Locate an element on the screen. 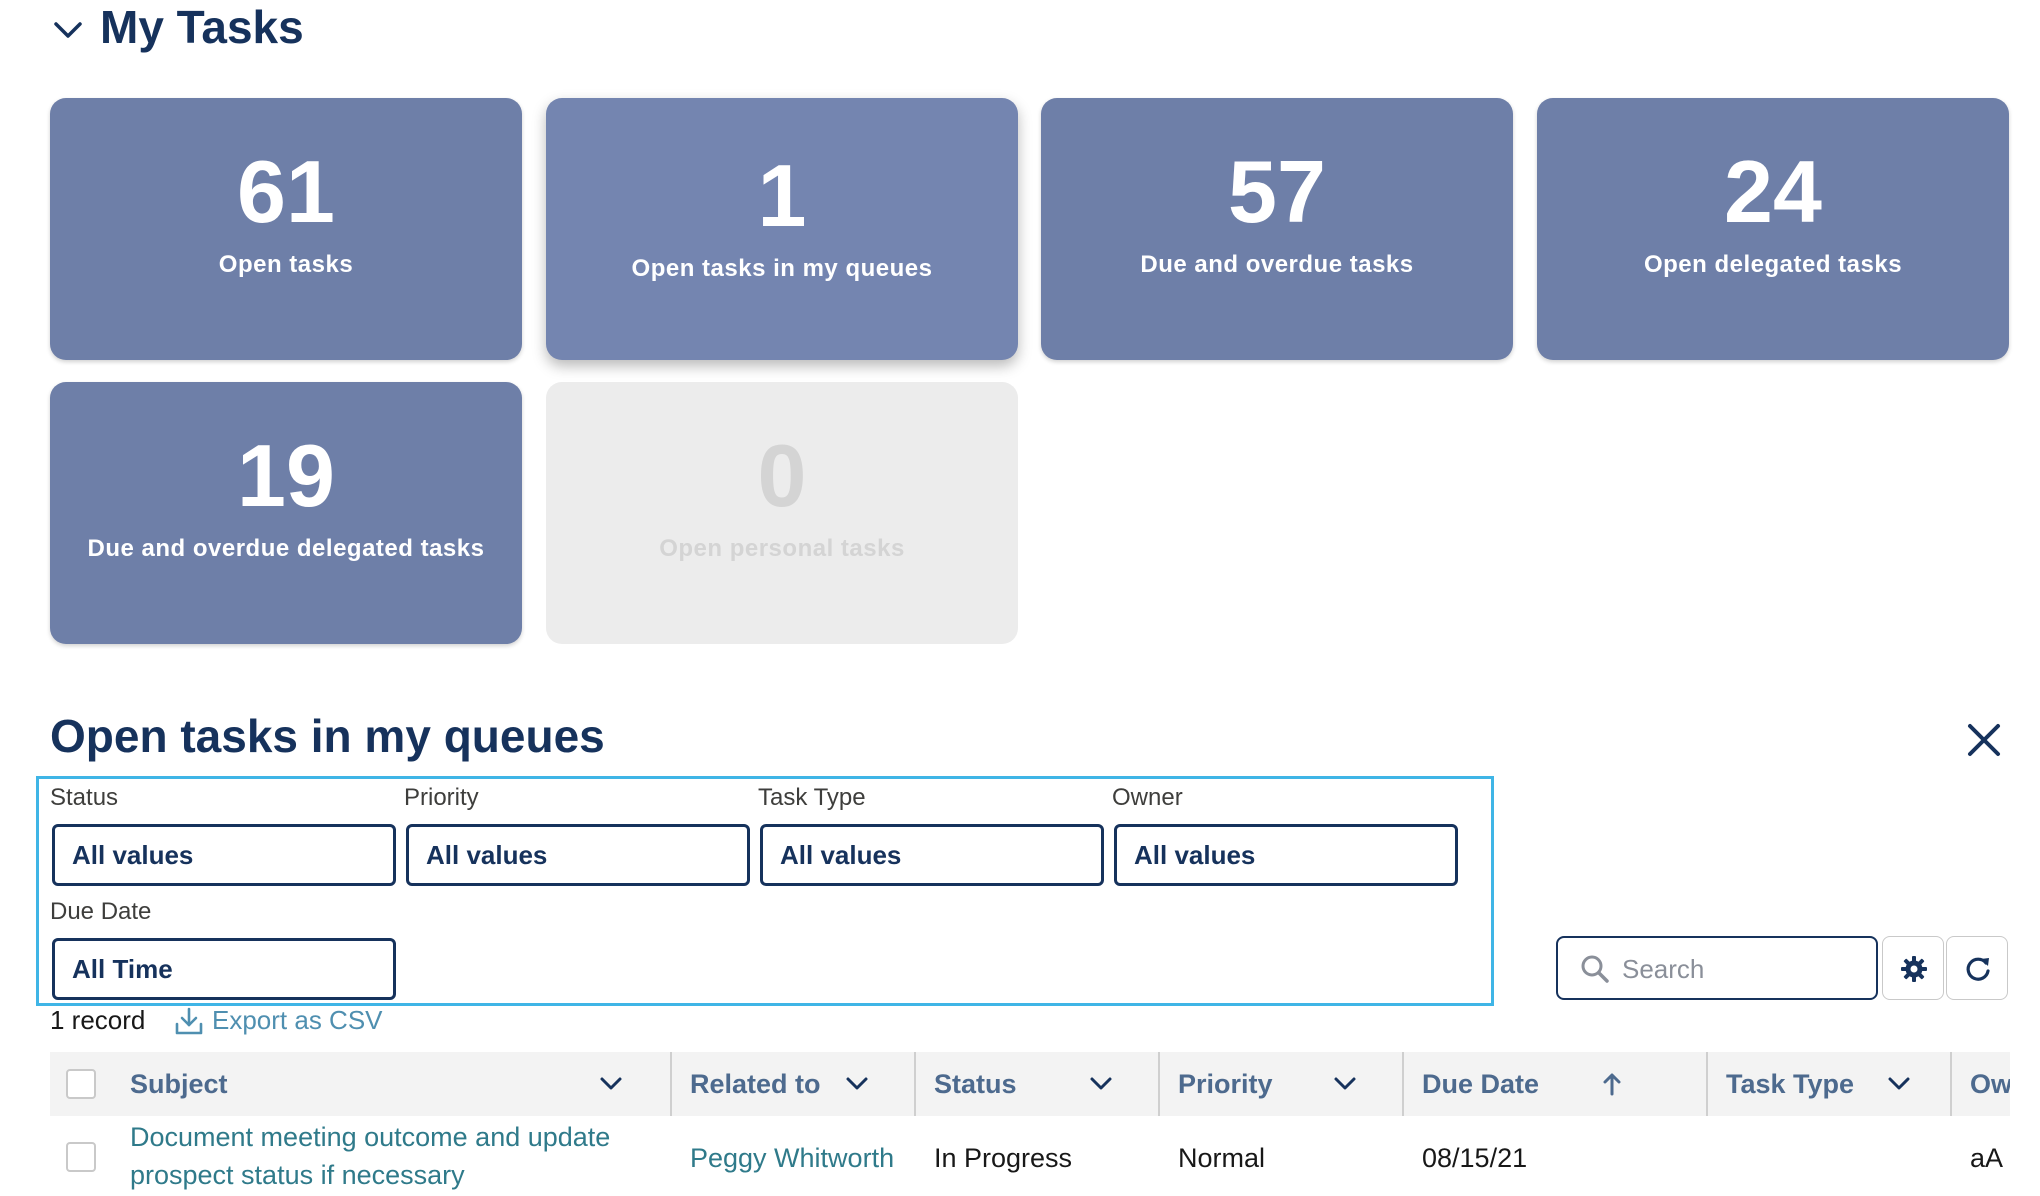  close-icon is located at coordinates (1984, 740).